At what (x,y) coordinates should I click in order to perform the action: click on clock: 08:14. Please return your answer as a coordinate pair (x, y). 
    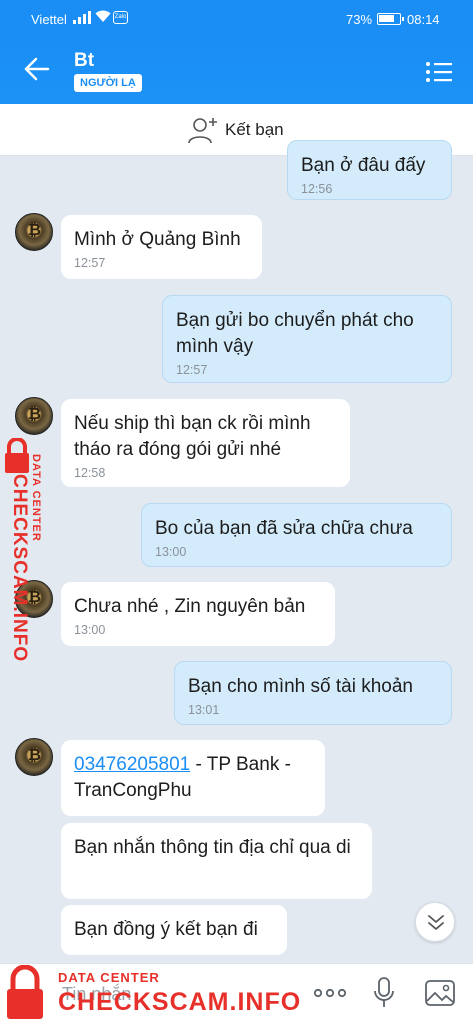
    Looking at the image, I should click on (423, 19).